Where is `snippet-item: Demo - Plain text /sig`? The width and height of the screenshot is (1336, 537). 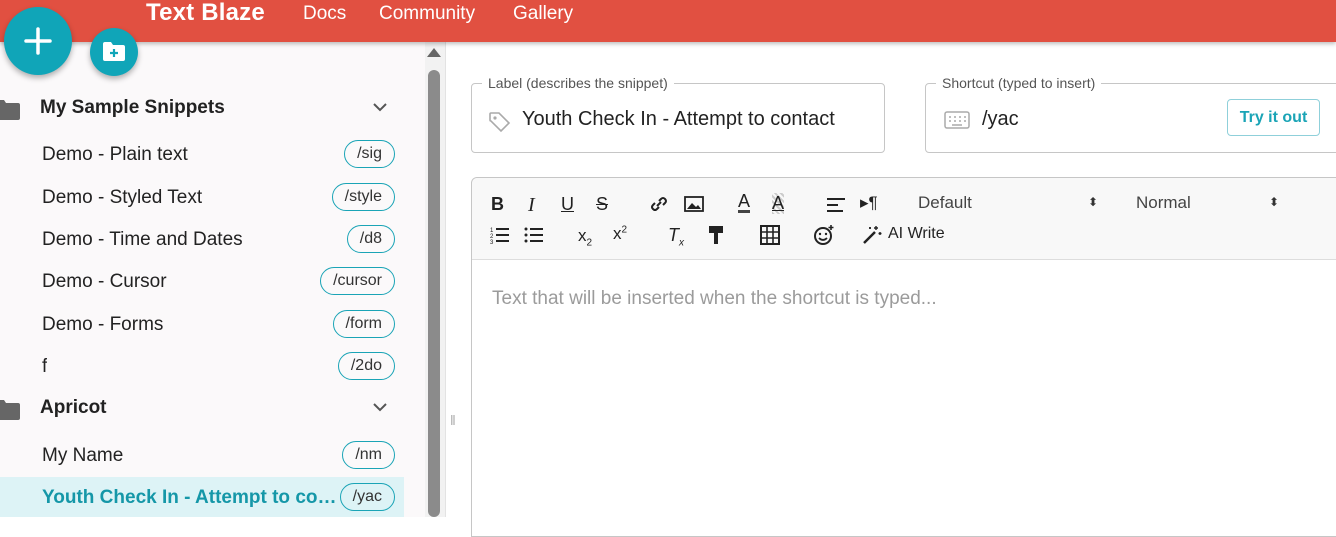 snippet-item: Demo - Plain text /sig is located at coordinates (202, 154).